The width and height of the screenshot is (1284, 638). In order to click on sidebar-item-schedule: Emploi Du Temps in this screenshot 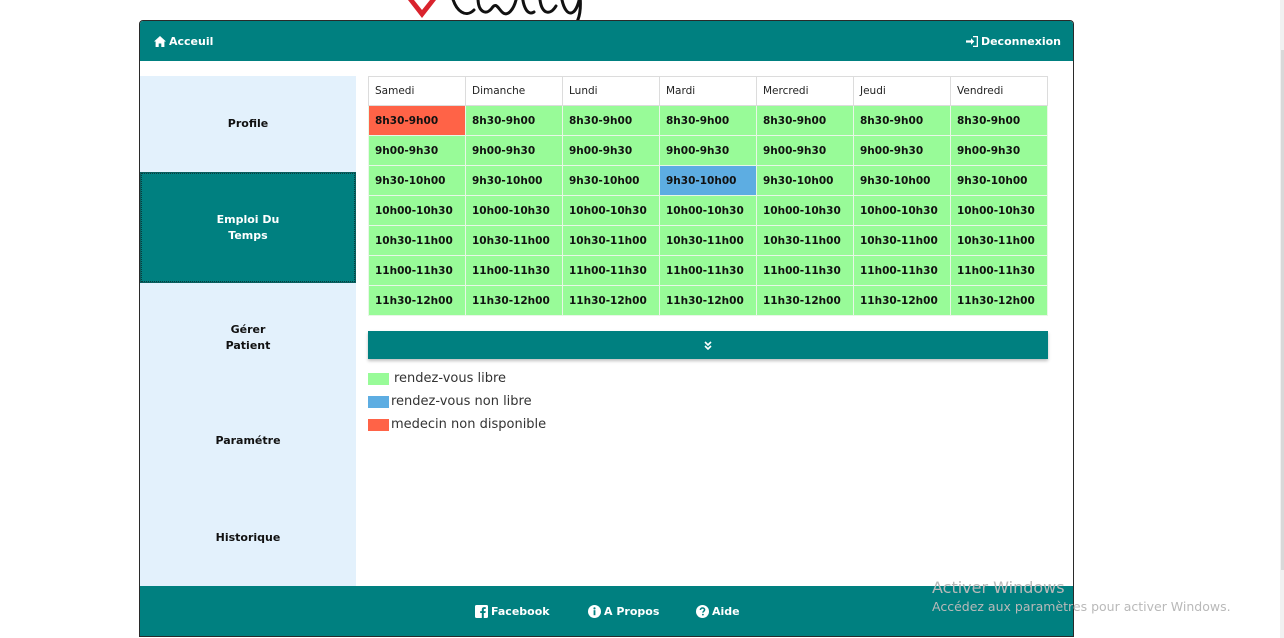, I will do `click(248, 227)`.